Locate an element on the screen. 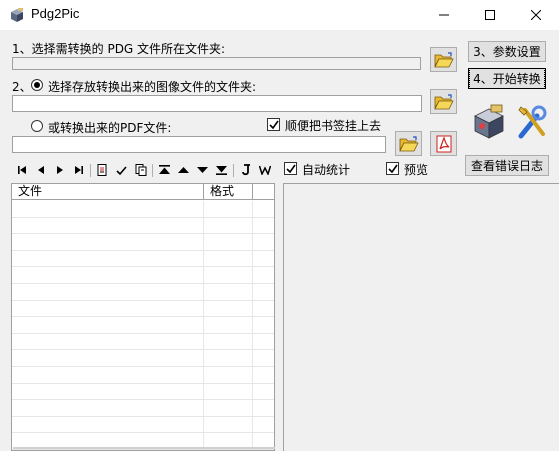 The image size is (559, 451). maximize-icon is located at coordinates (490, 15).